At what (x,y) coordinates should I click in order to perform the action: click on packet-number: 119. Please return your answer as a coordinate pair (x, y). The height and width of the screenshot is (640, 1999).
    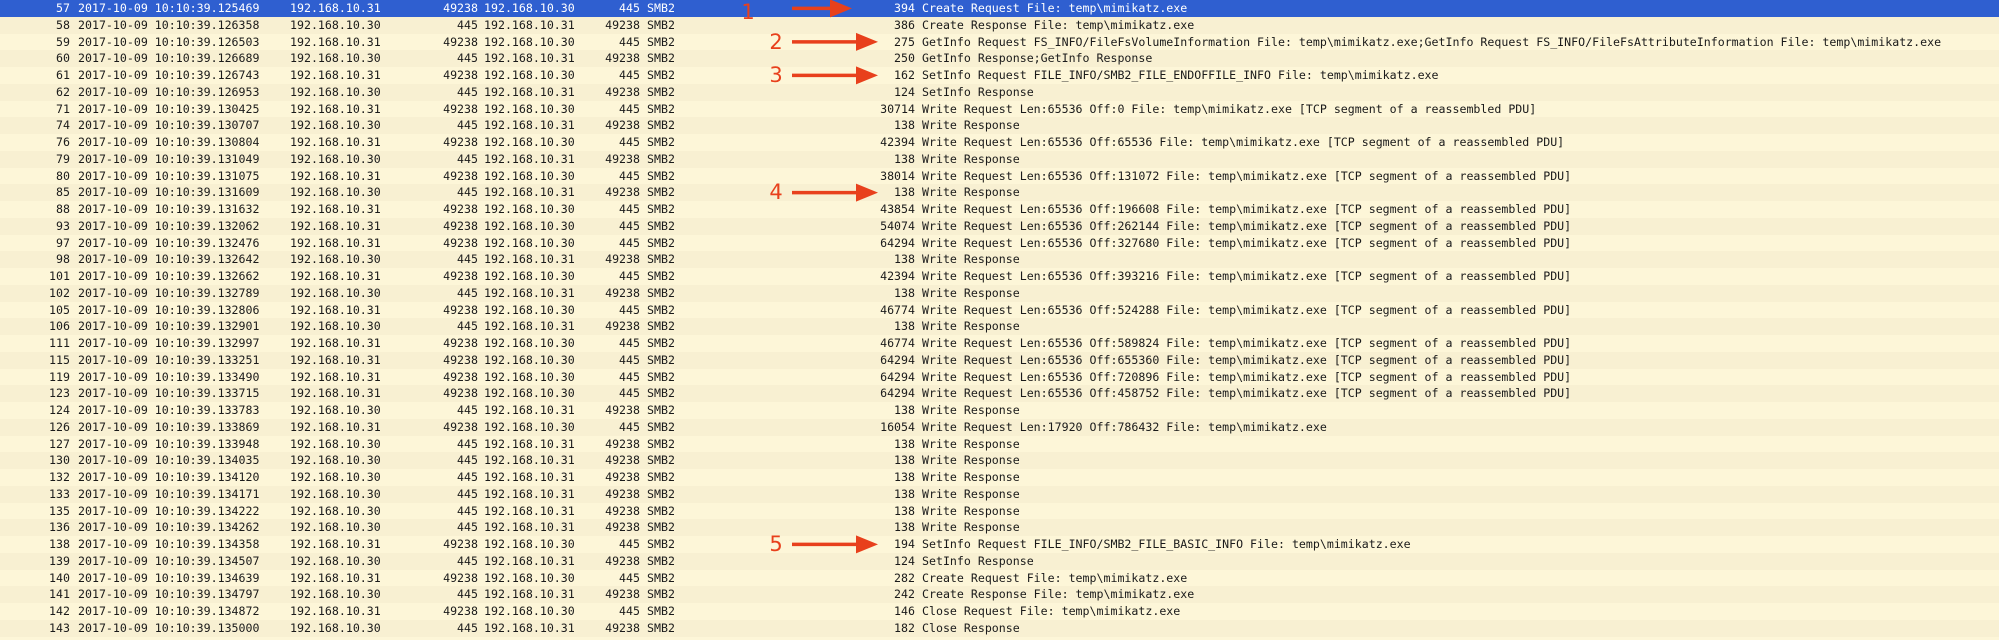
    Looking at the image, I should click on (59, 376).